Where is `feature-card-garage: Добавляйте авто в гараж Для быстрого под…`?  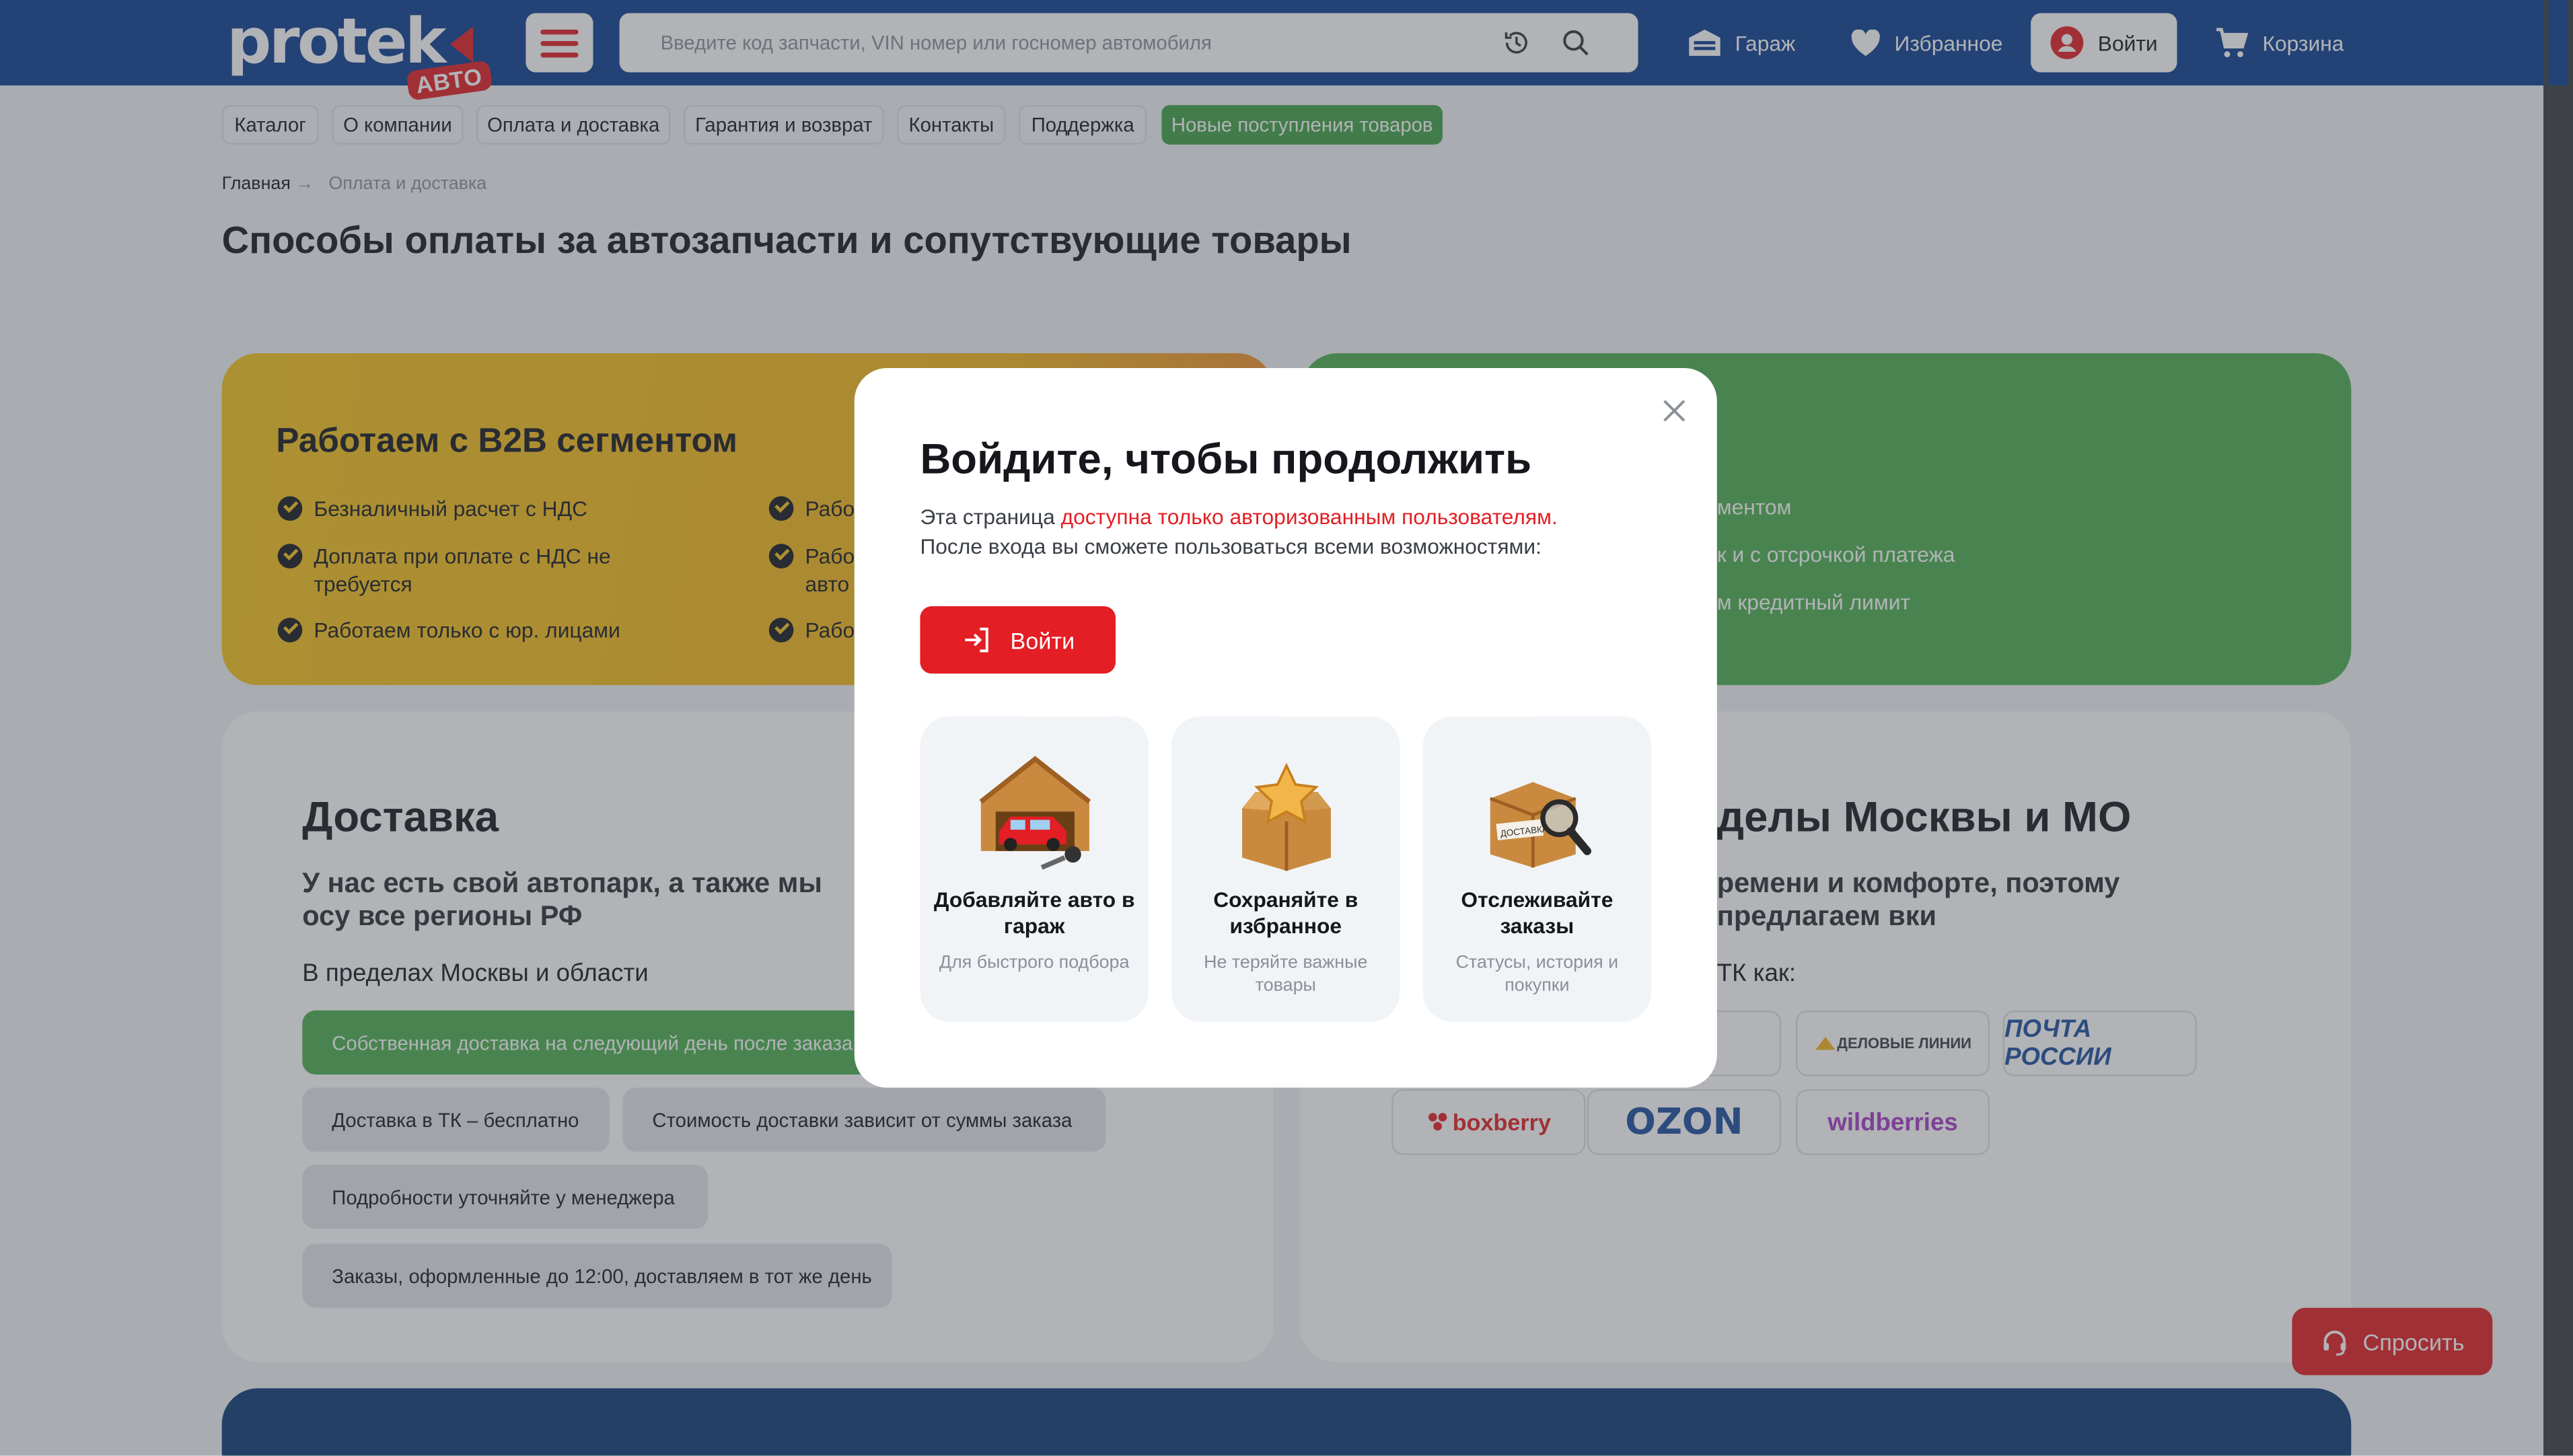 feature-card-garage: Добавляйте авто в гараж Для быстрого под… is located at coordinates (1035, 869).